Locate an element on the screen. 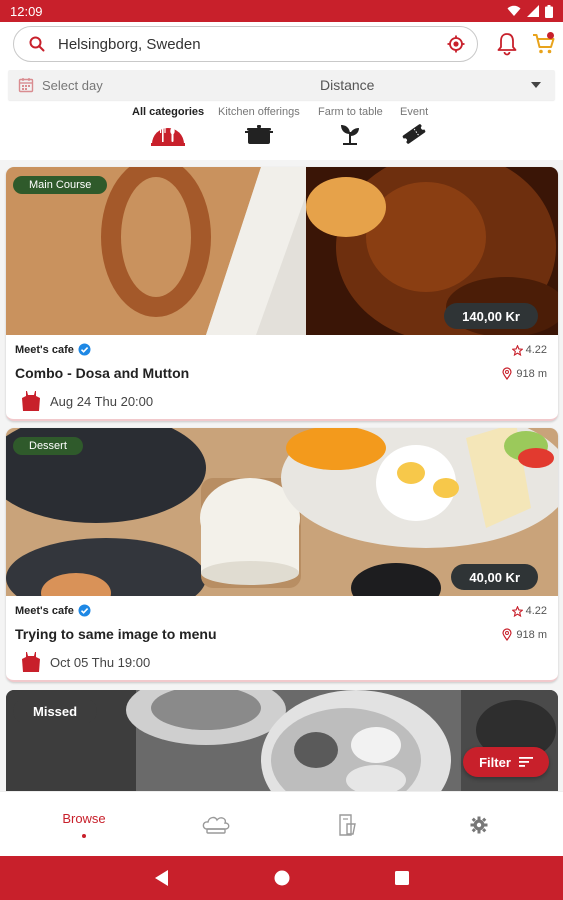  date-row: Aug 24 Thu 20:00 is located at coordinates (87, 401).